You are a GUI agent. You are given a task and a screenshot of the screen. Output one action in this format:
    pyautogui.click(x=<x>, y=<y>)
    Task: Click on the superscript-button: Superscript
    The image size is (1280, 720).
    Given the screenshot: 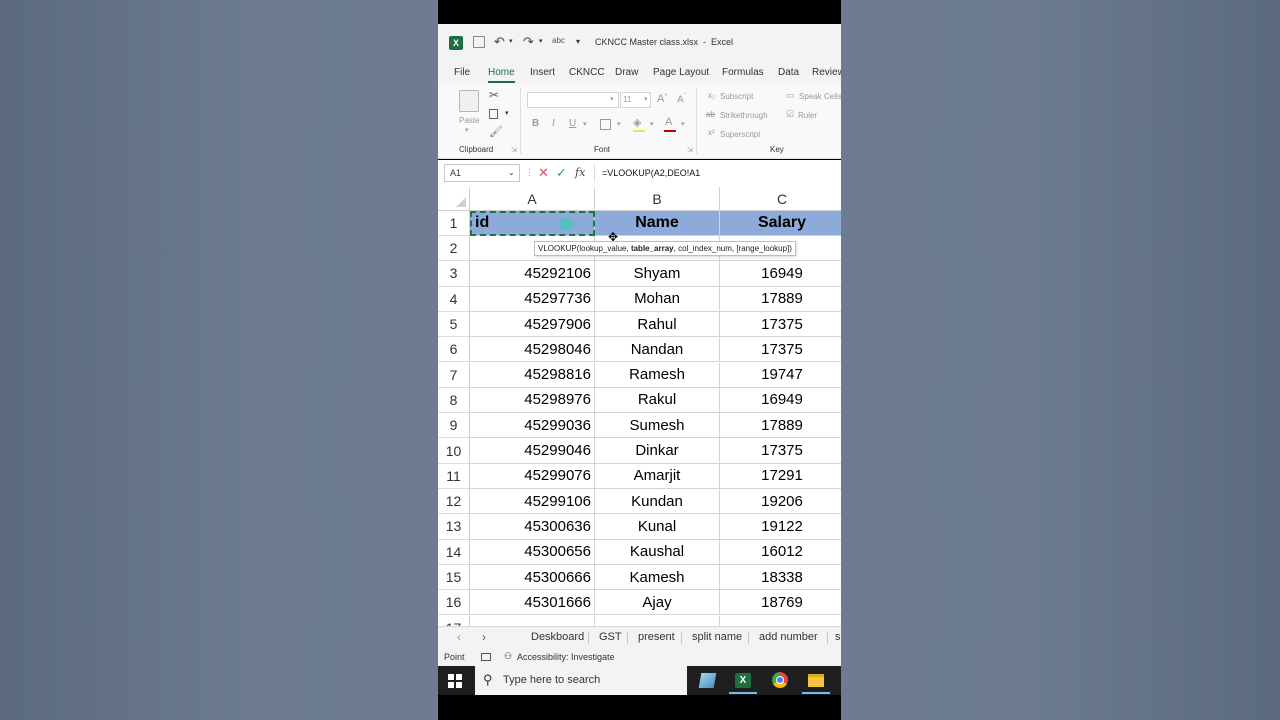 What is the action you would take?
    pyautogui.click(x=740, y=134)
    